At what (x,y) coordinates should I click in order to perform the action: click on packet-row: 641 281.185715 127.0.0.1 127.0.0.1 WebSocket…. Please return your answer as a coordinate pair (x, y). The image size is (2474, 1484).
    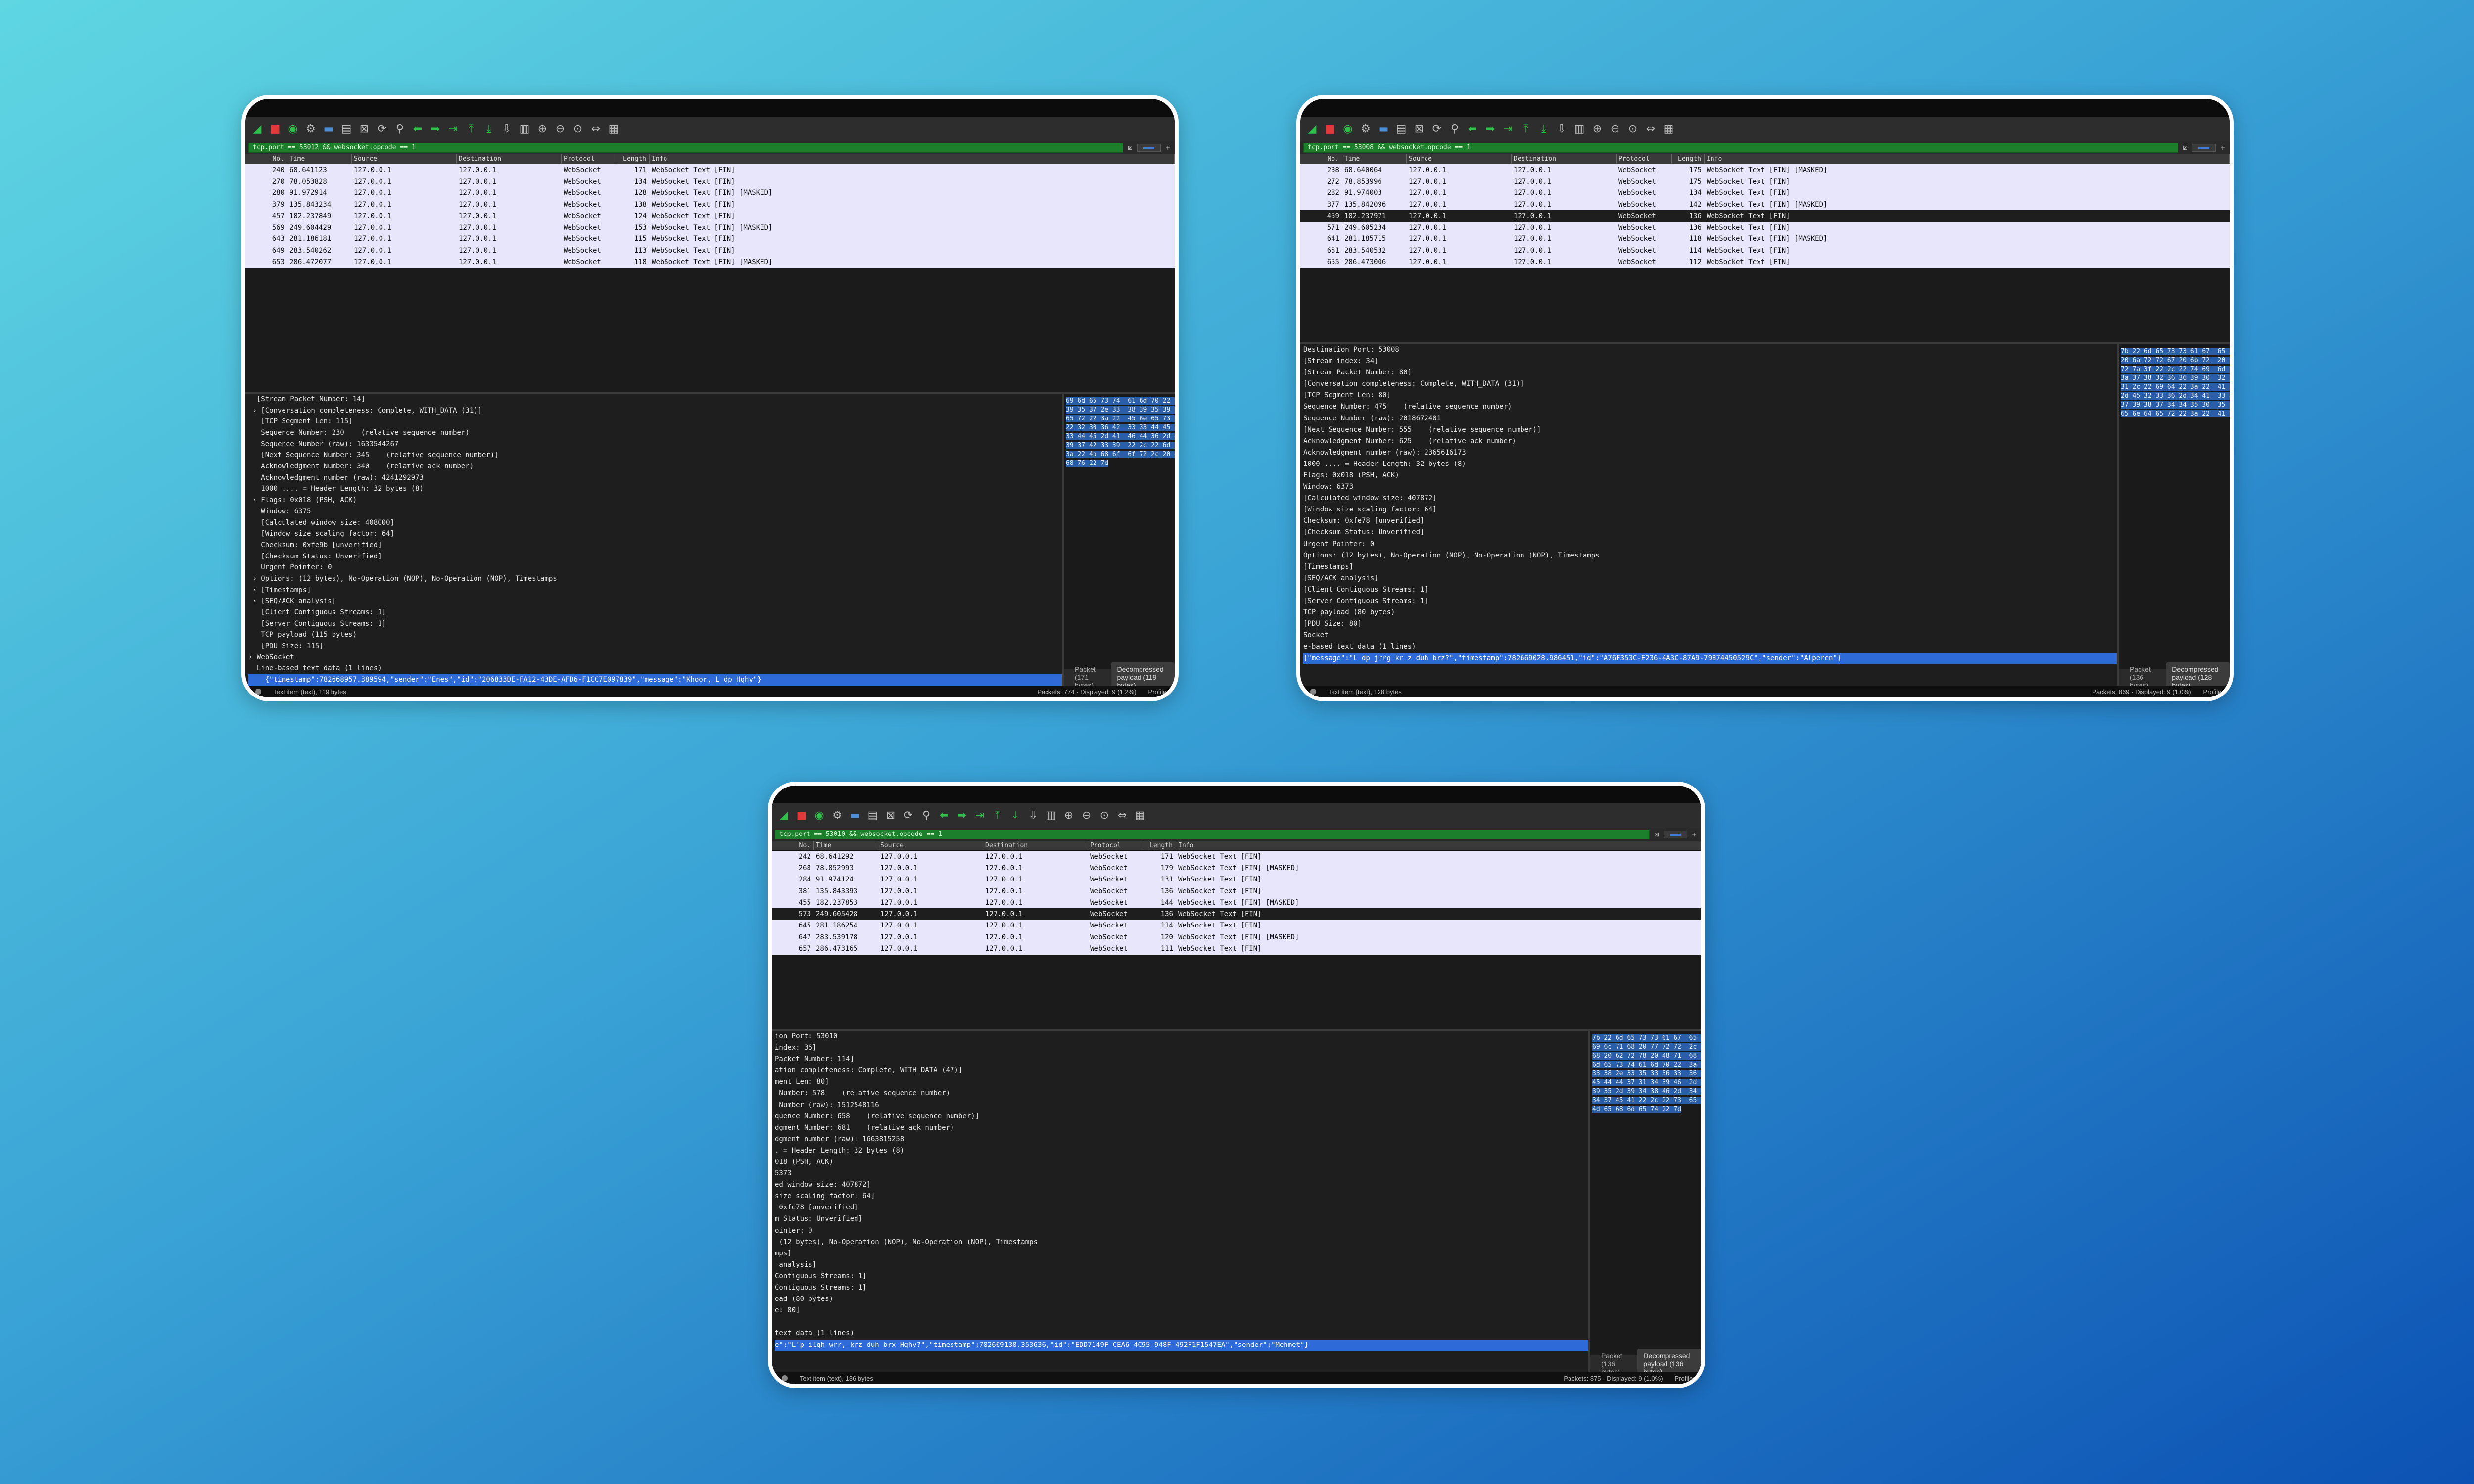
    Looking at the image, I should click on (1765, 239).